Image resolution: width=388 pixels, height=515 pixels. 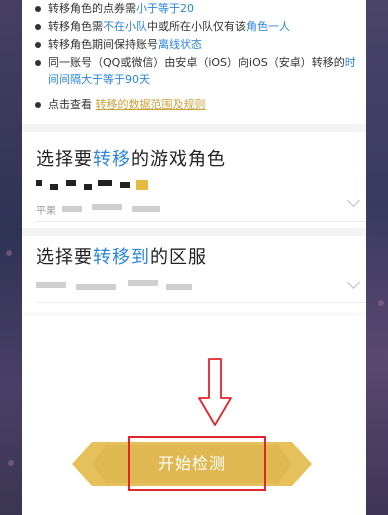 What do you see at coordinates (178, 257) in the screenshot?
I see `rule-text: 的区服` at bounding box center [178, 257].